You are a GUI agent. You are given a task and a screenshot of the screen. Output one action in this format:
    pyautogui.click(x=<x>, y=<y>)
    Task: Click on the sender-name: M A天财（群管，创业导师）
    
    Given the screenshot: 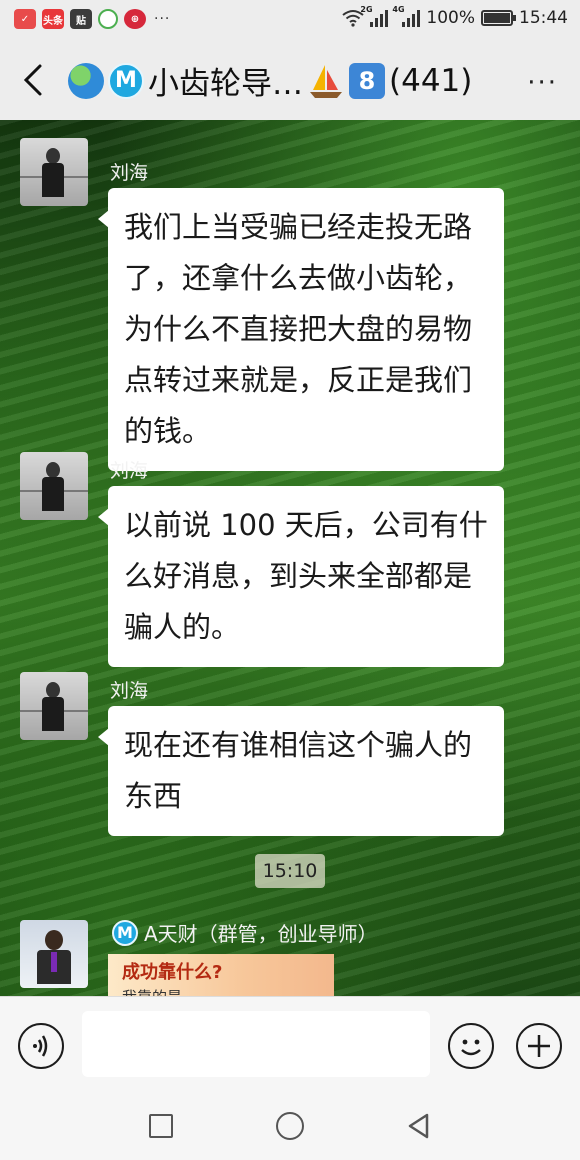 What is the action you would take?
    pyautogui.click(x=245, y=932)
    